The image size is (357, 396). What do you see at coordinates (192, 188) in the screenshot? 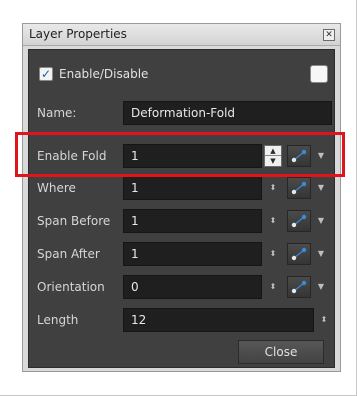
I see `where-field: 1` at bounding box center [192, 188].